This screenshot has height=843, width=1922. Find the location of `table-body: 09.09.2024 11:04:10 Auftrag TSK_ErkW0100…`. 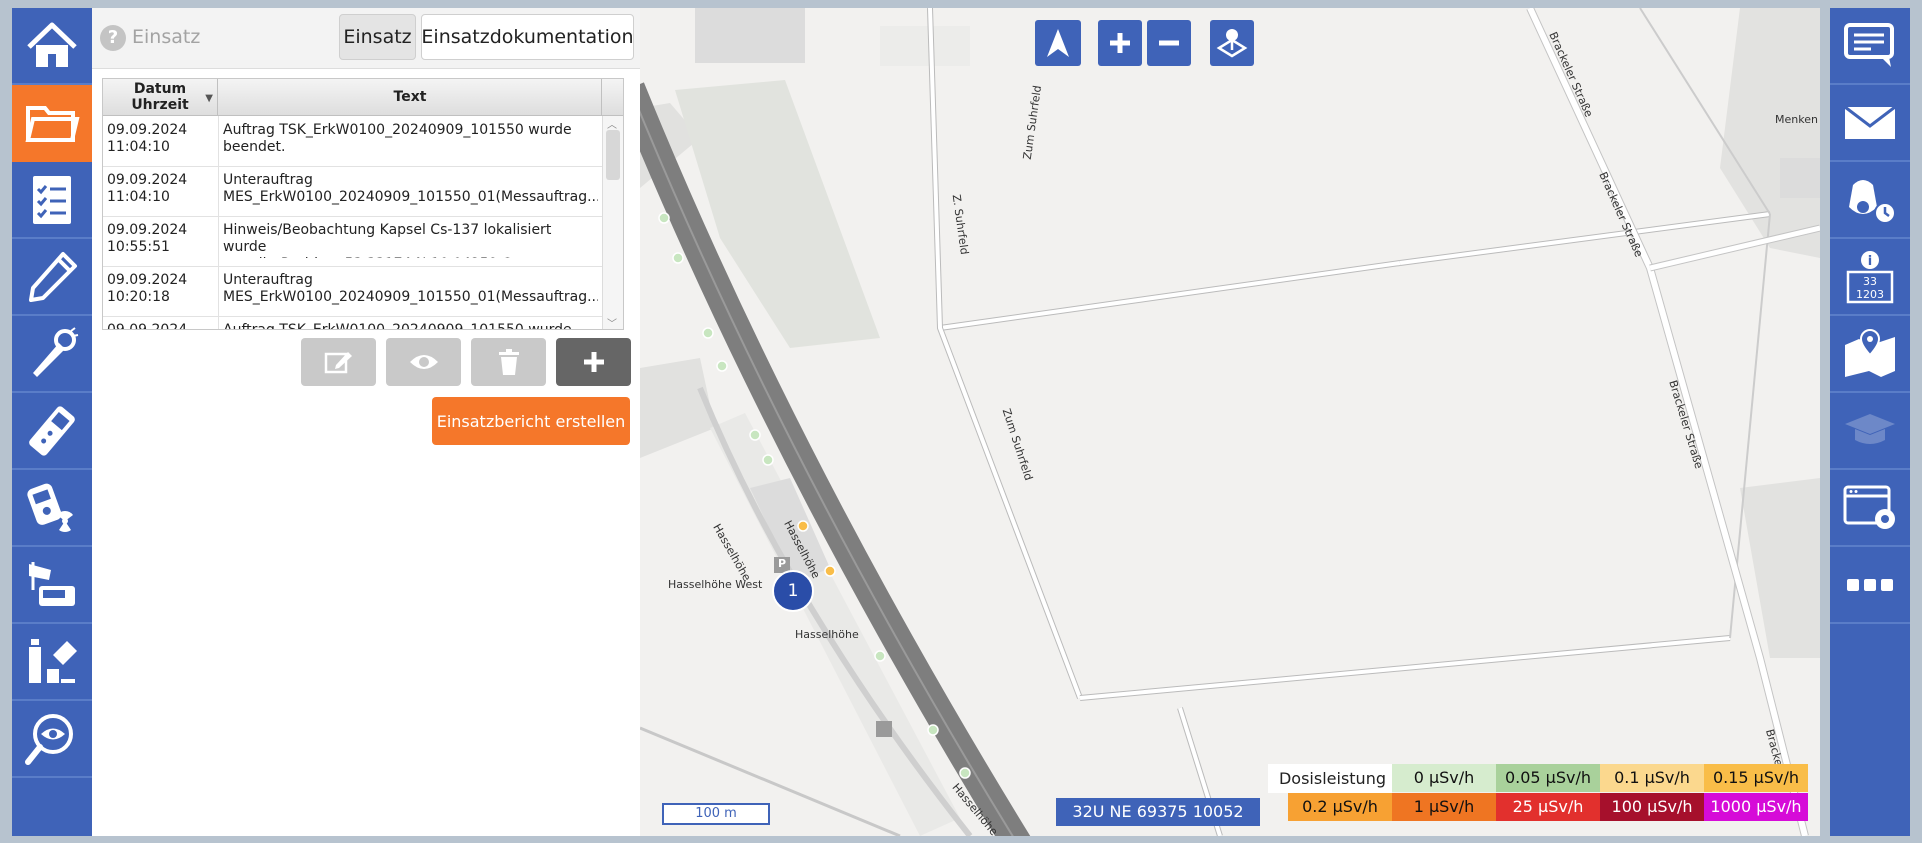

table-body: 09.09.2024 11:04:10 Auftrag TSK_ErkW0100… is located at coordinates (353, 223).